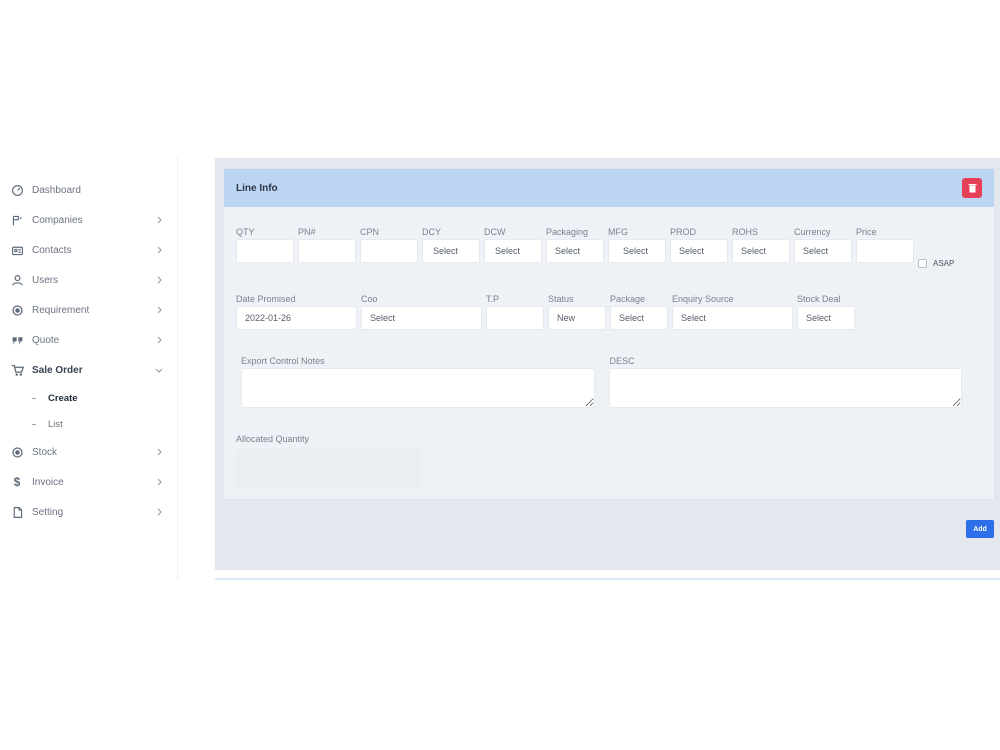 Image resolution: width=1000 pixels, height=750 pixels. What do you see at coordinates (45, 280) in the screenshot?
I see `sidebar-item-label: Users` at bounding box center [45, 280].